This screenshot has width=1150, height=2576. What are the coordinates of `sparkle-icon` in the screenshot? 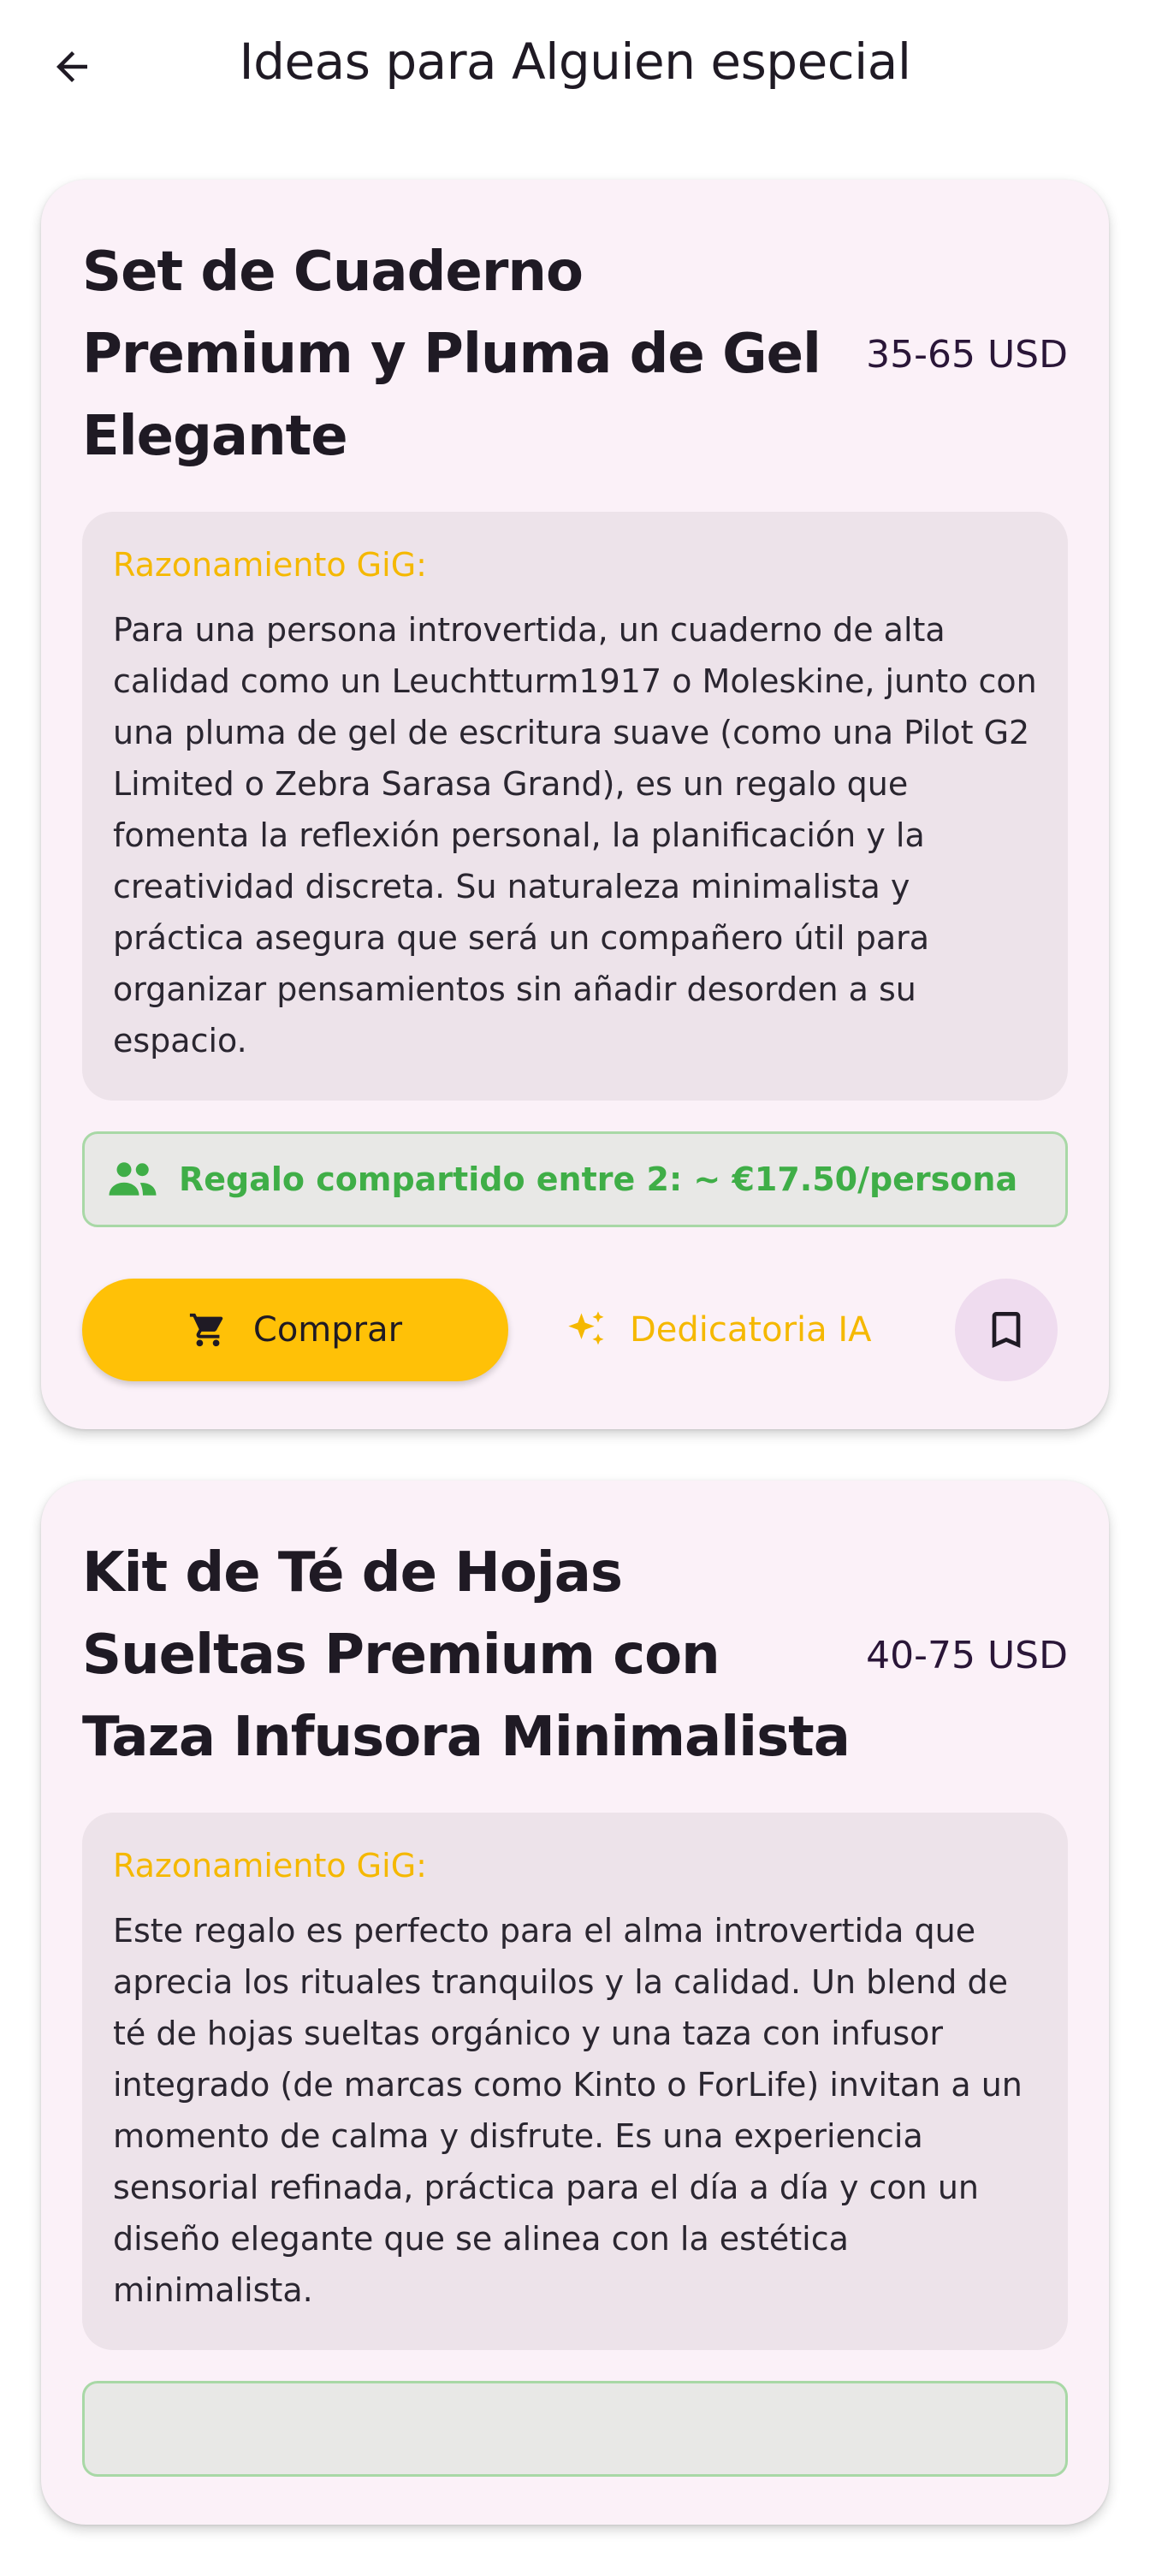 It's located at (586, 1328).